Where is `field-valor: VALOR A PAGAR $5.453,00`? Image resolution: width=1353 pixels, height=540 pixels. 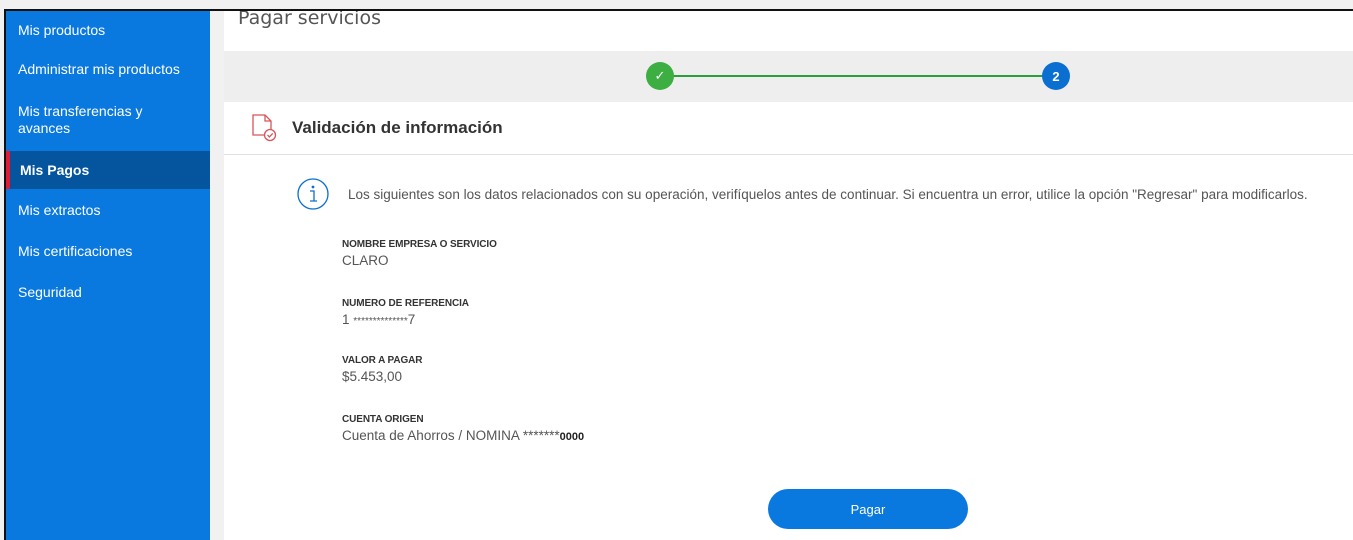
field-valor: VALOR A PAGAR $5.453,00 is located at coordinates (382, 369).